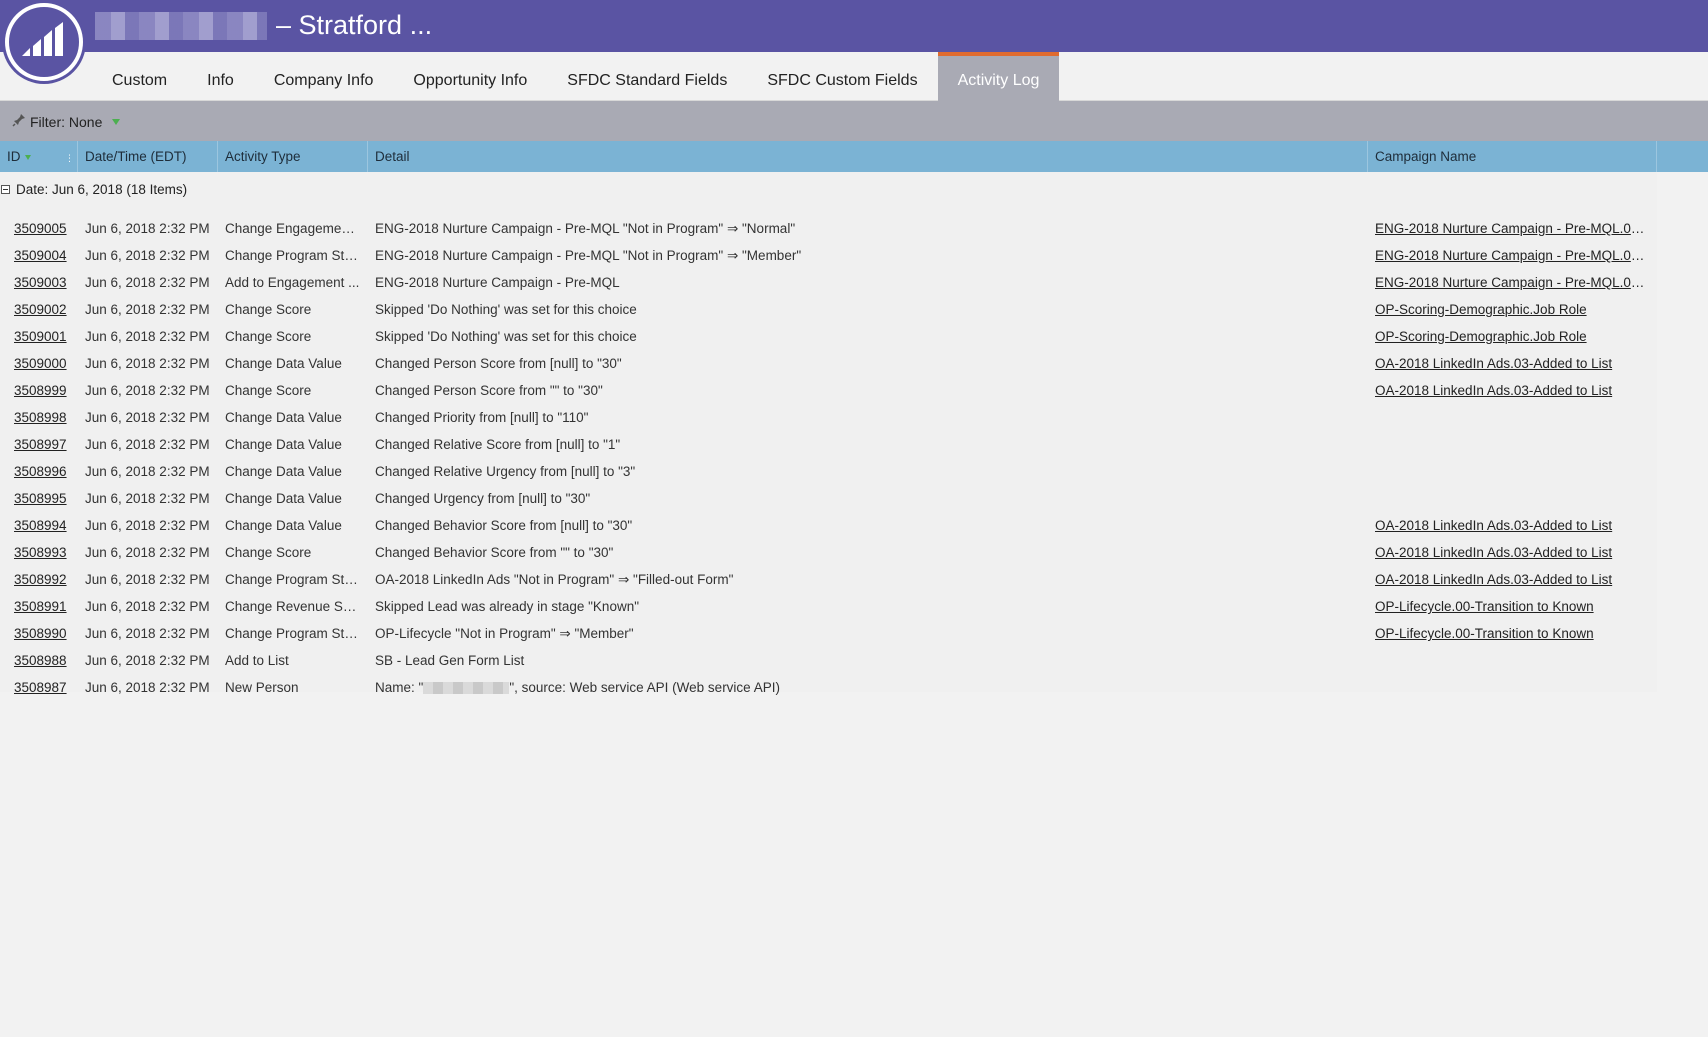 Image resolution: width=1708 pixels, height=1037 pixels. Describe the element at coordinates (1512, 156) in the screenshot. I see `column-header-campaign-name: Campaign Name` at that location.